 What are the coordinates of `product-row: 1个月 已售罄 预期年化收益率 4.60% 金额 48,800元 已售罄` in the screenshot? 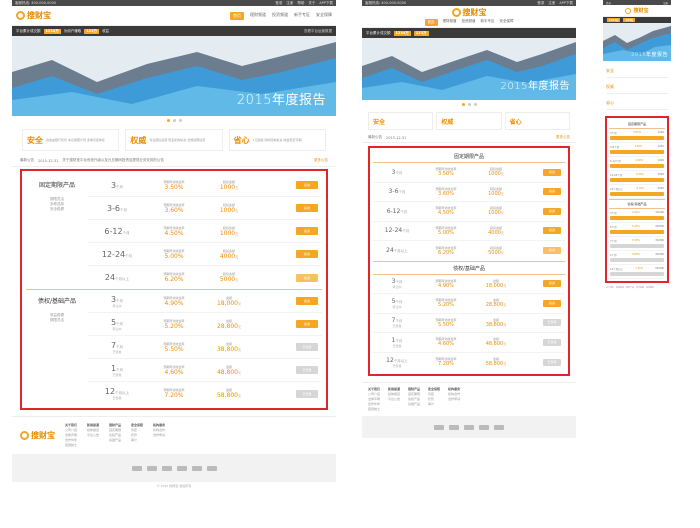 It's located at (469, 343).